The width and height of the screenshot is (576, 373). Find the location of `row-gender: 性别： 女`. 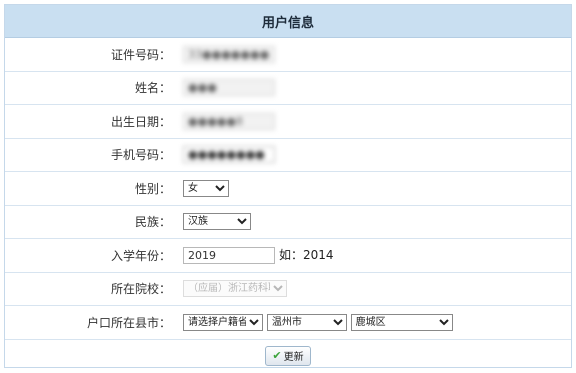

row-gender: 性别： 女 is located at coordinates (288, 188).